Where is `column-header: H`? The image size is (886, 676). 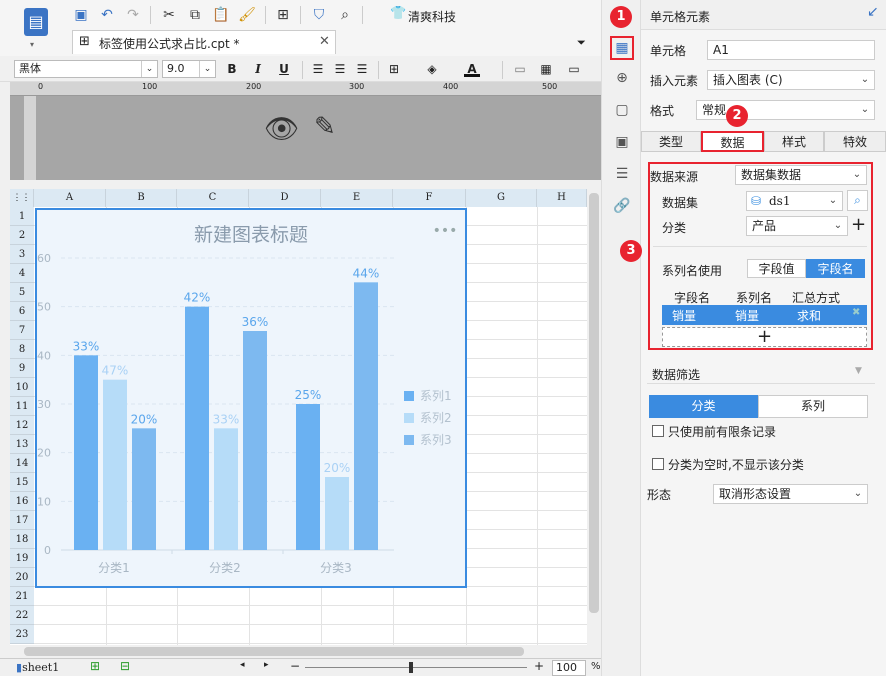
column-header: H is located at coordinates (562, 198).